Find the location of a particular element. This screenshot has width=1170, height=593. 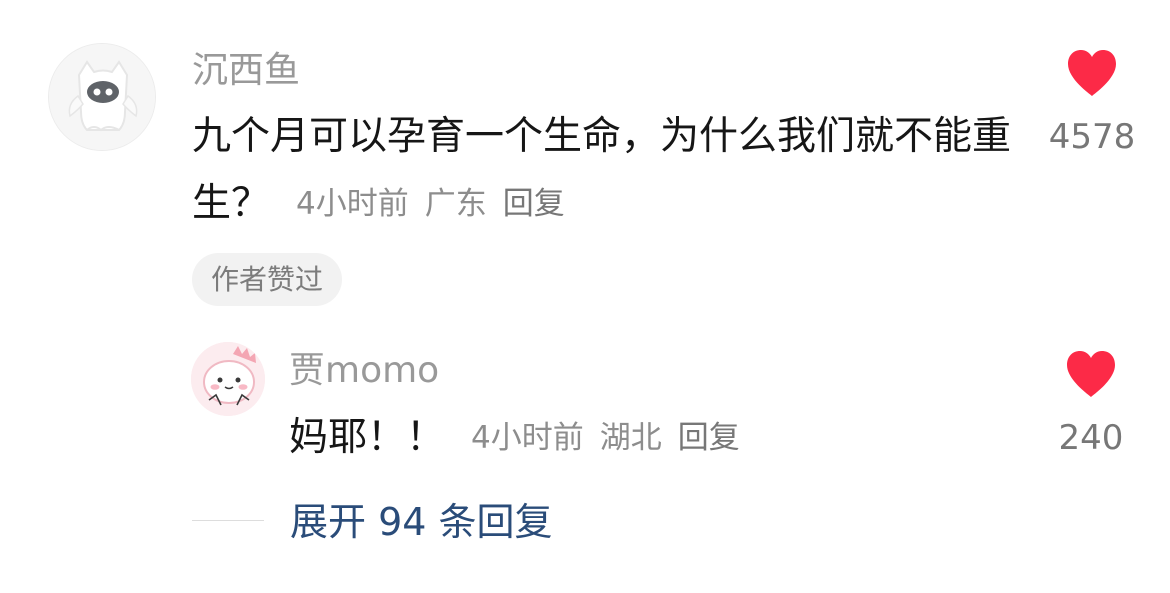

replier-avatar is located at coordinates (228, 379).